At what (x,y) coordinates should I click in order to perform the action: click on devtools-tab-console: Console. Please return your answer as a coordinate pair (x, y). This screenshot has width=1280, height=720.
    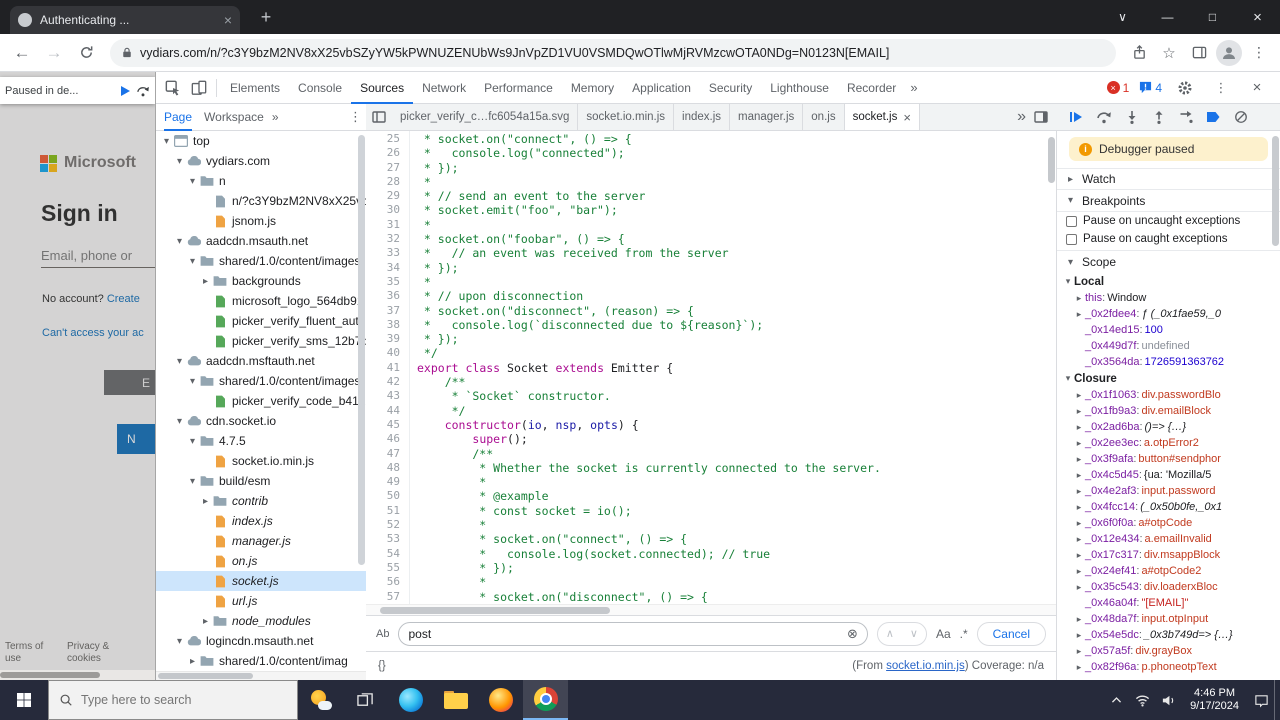
    Looking at the image, I should click on (320, 88).